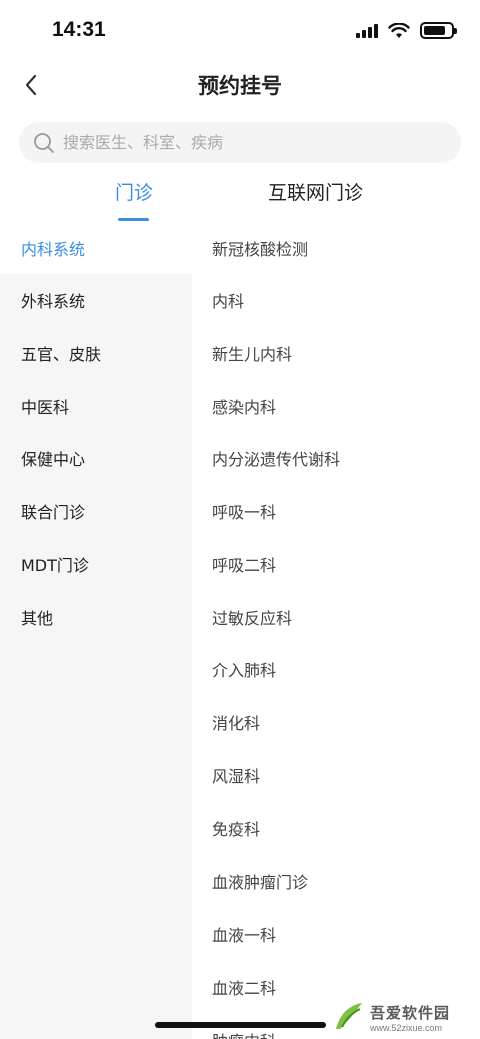 This screenshot has width=480, height=1039. Describe the element at coordinates (410, 1013) in the screenshot. I see `watermark-name: 吾爱软件园` at that location.